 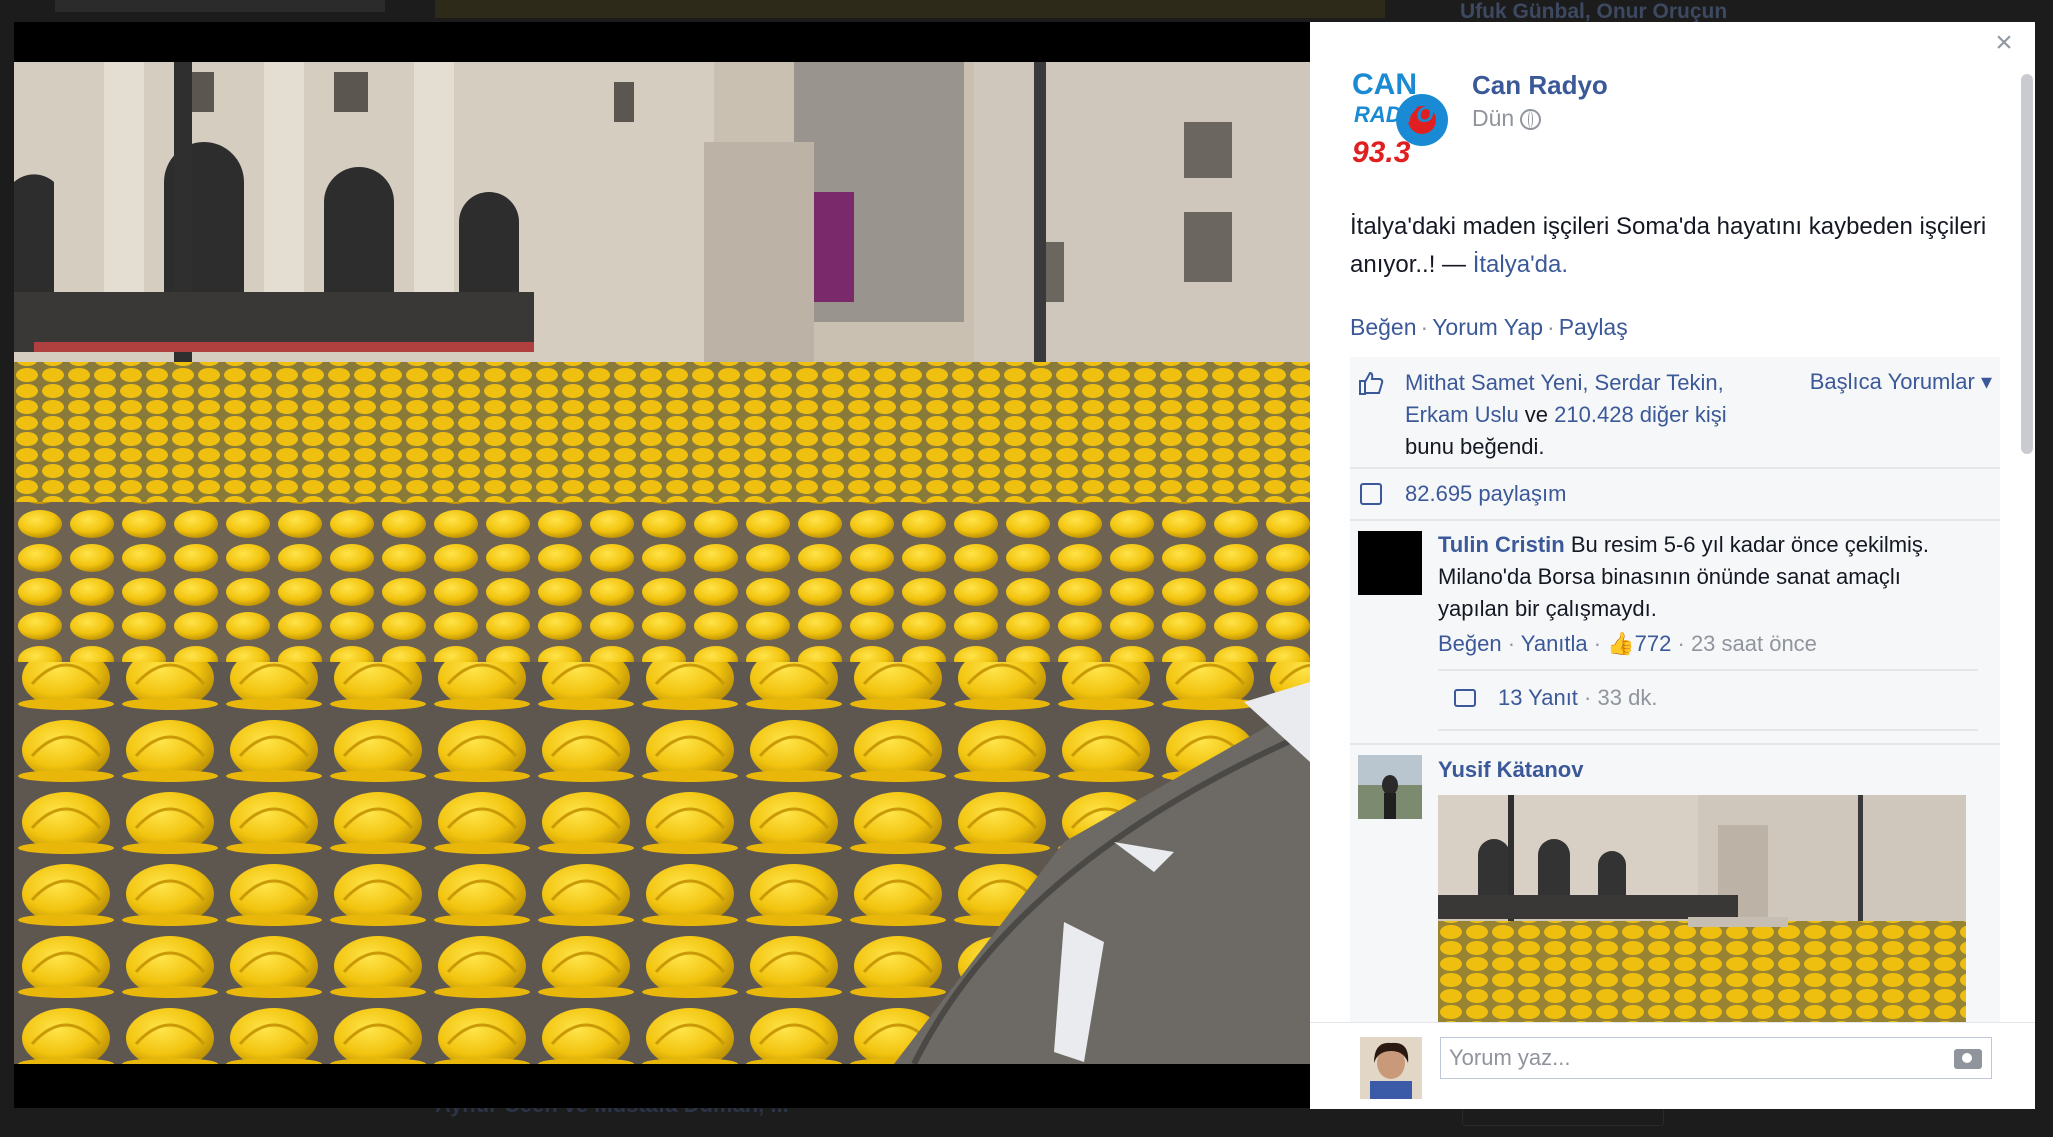 What do you see at coordinates (1531, 120) in the screenshot?
I see `globe-icon` at bounding box center [1531, 120].